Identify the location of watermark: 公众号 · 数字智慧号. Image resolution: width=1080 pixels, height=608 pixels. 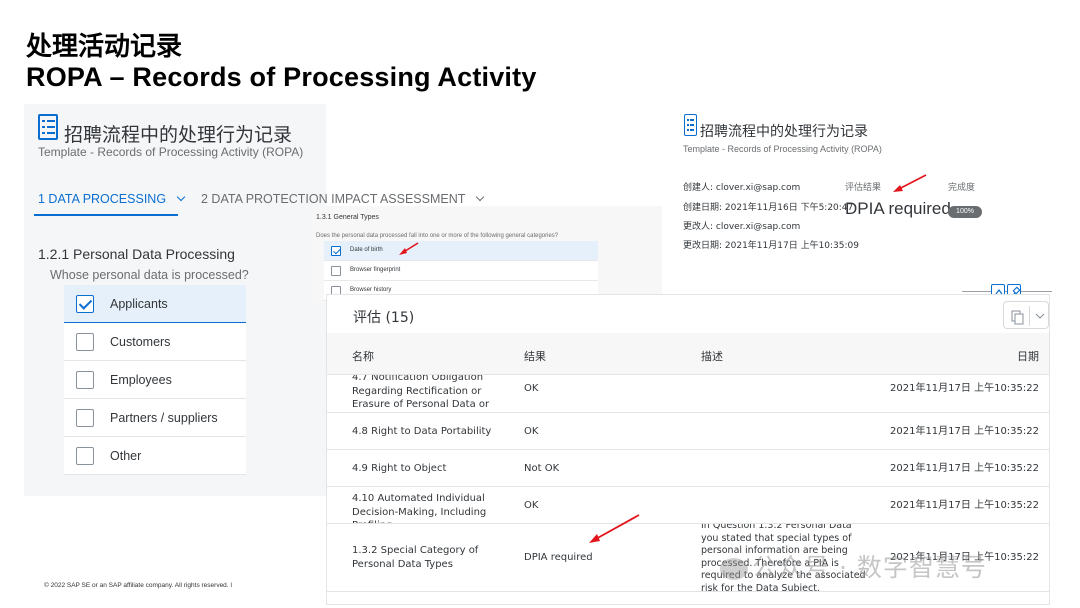
(853, 566).